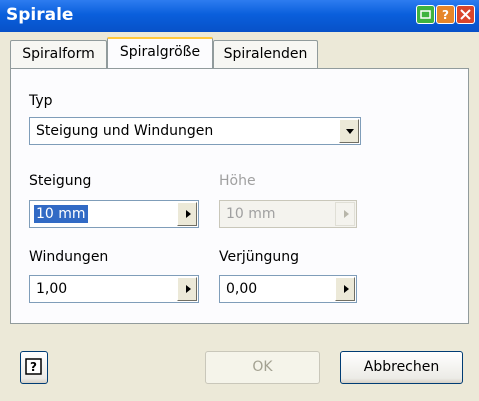 The image size is (479, 401). I want to click on typ-select-value: Steigung und Windungen, so click(125, 131).